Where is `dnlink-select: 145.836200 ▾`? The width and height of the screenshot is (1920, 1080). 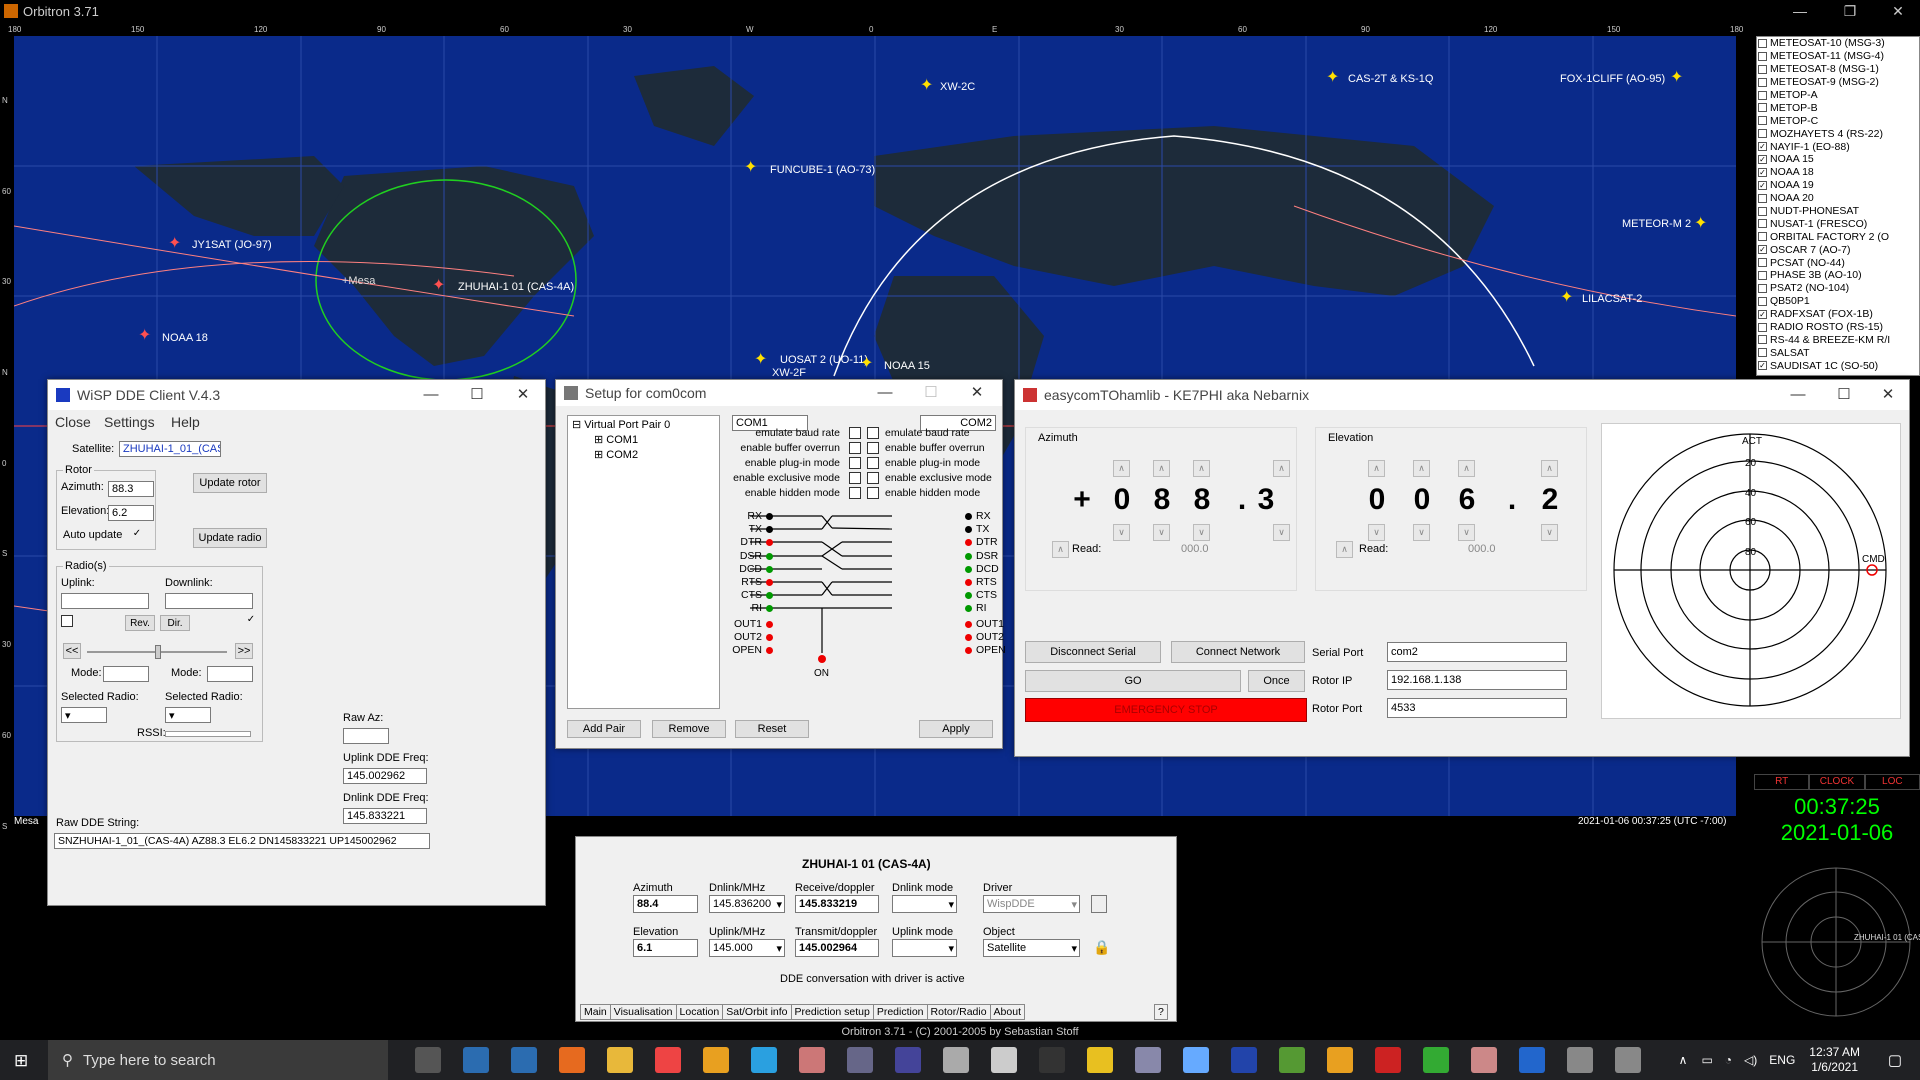
dnlink-select: 145.836200 ▾ is located at coordinates (747, 904).